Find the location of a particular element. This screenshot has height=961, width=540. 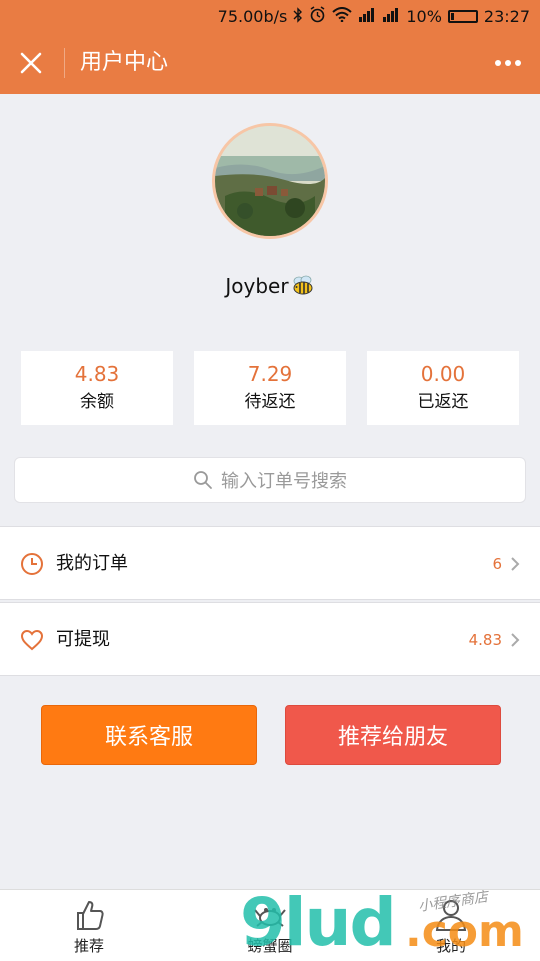

tab-label: 我的 is located at coordinates (450, 946).